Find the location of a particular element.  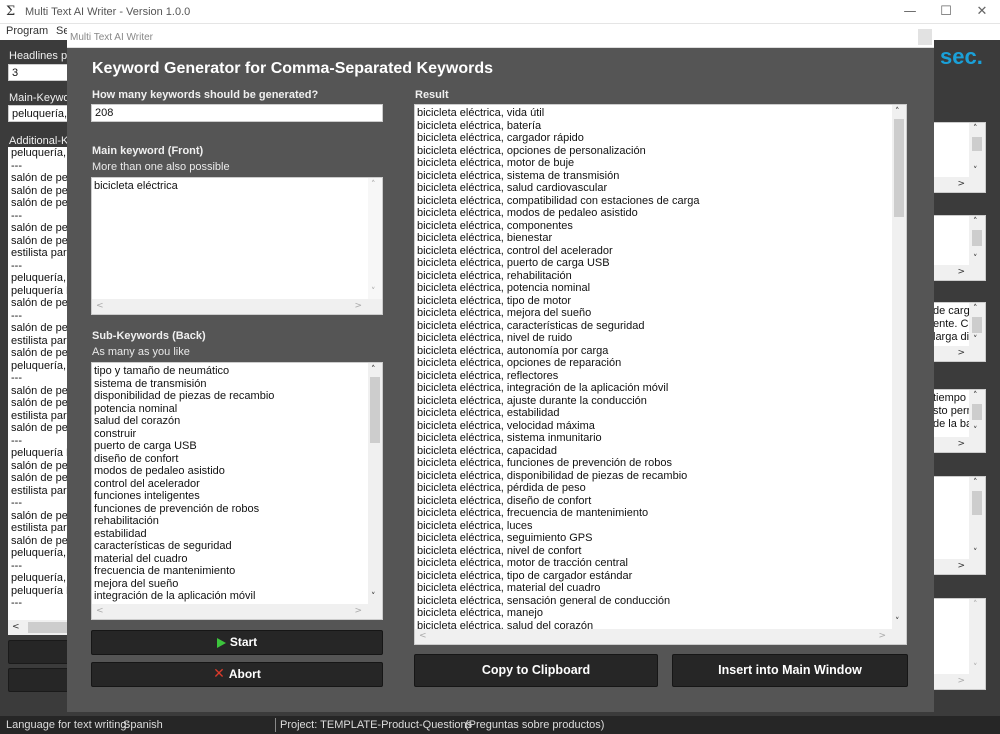

output-box-3: de carga ente. Co larga di ˄ ˅ > is located at coordinates (959, 332).